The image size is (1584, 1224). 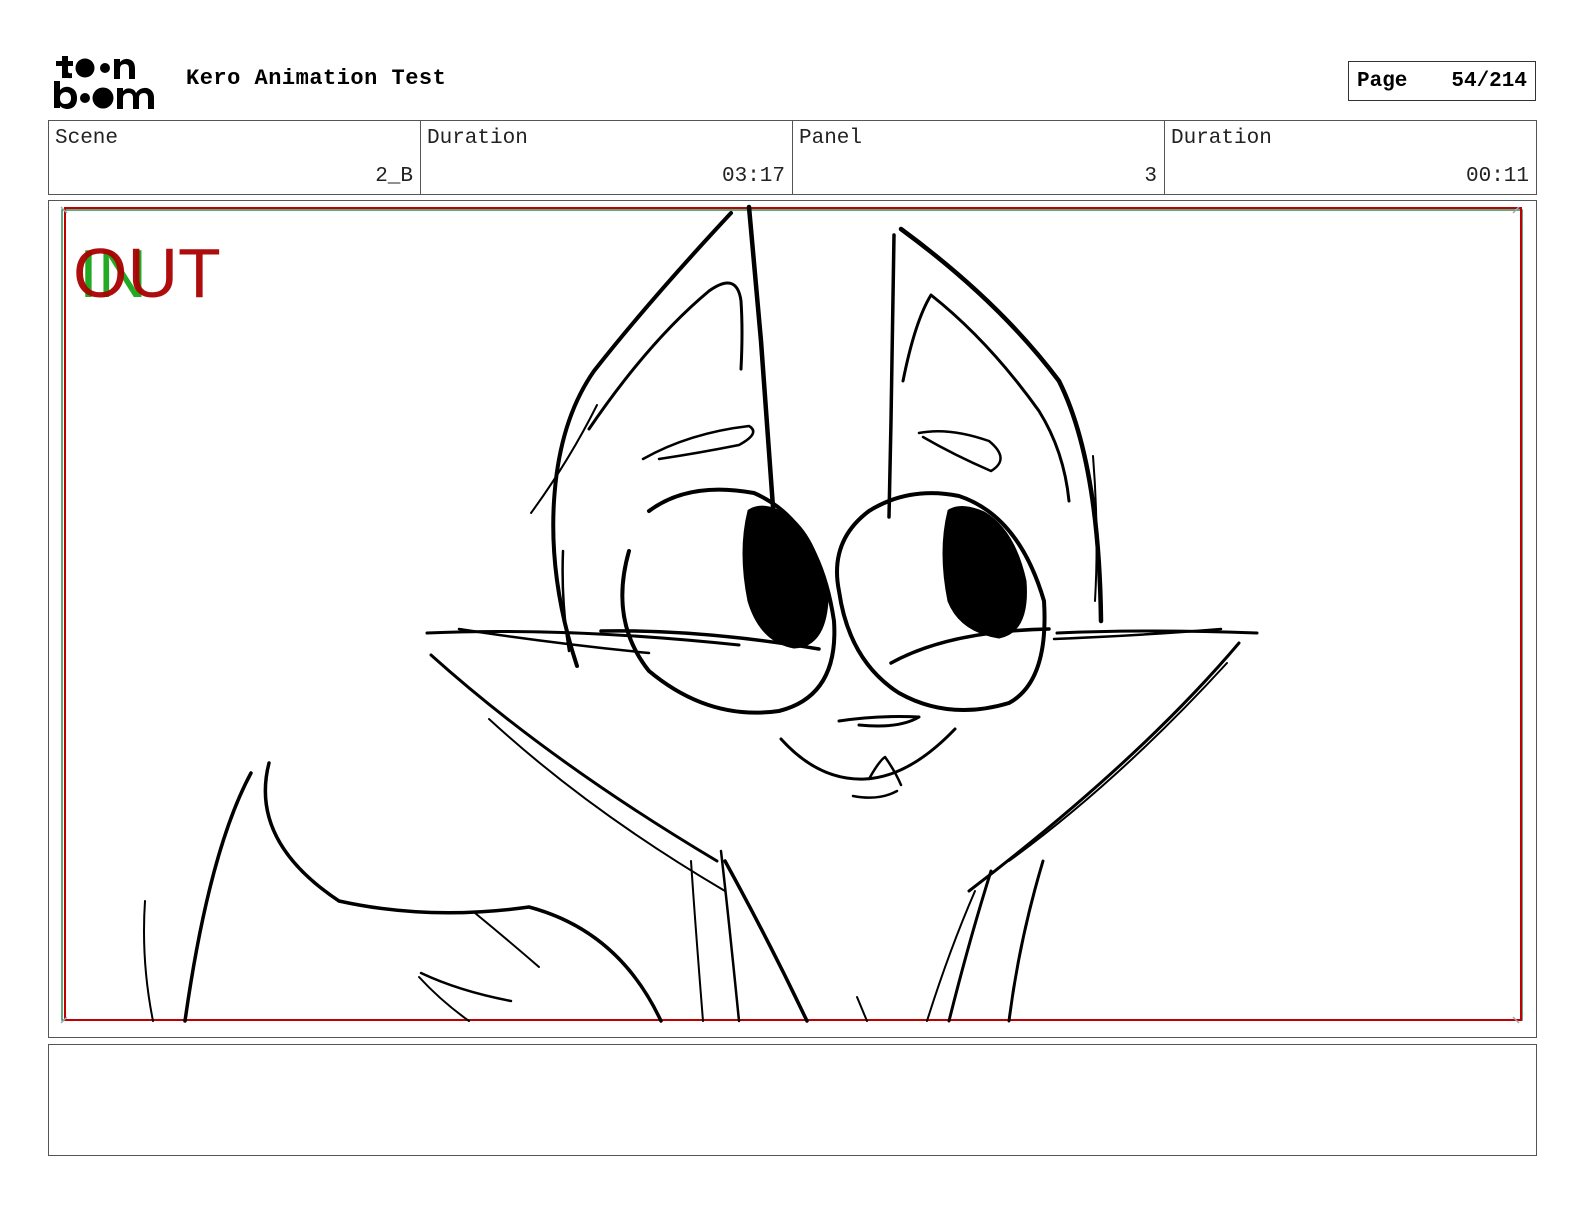 I want to click on panel-cell: Panel 3, so click(x=979, y=157).